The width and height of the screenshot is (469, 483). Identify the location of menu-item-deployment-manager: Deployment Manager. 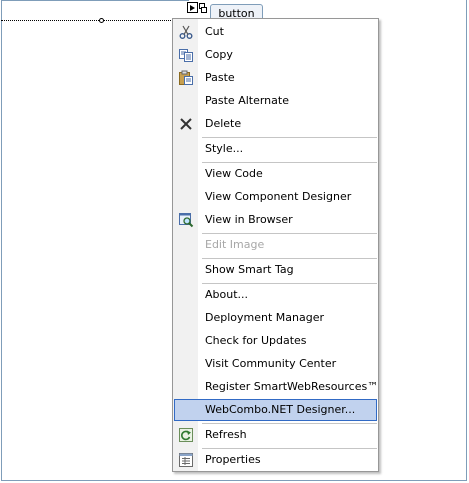
(275, 318).